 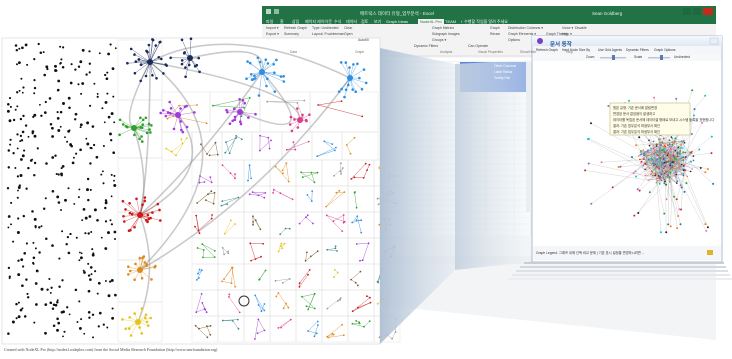 What do you see at coordinates (363, 40) in the screenshot?
I see `ribbon-autofill: Autofill` at bounding box center [363, 40].